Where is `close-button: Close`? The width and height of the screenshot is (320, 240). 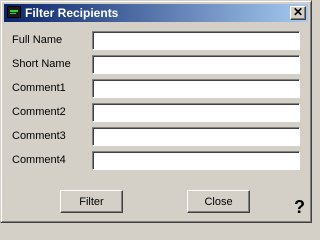
close-button: Close is located at coordinates (218, 201).